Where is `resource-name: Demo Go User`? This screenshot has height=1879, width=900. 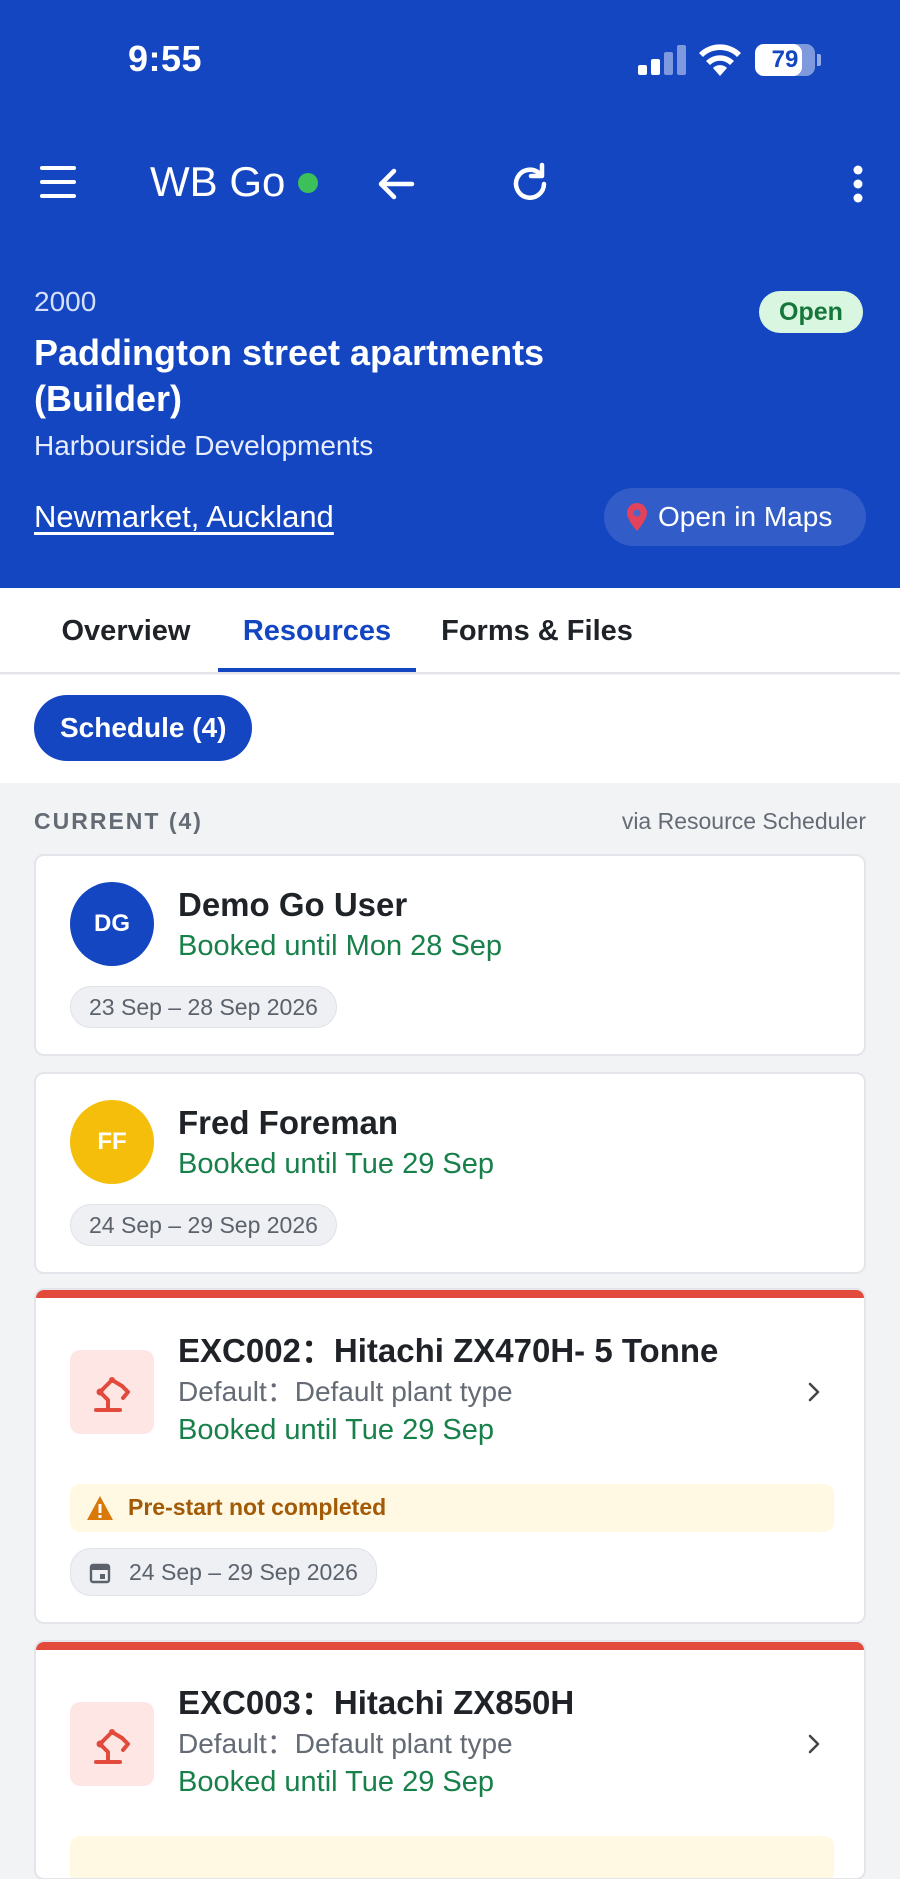
resource-name: Demo Go User is located at coordinates (293, 904).